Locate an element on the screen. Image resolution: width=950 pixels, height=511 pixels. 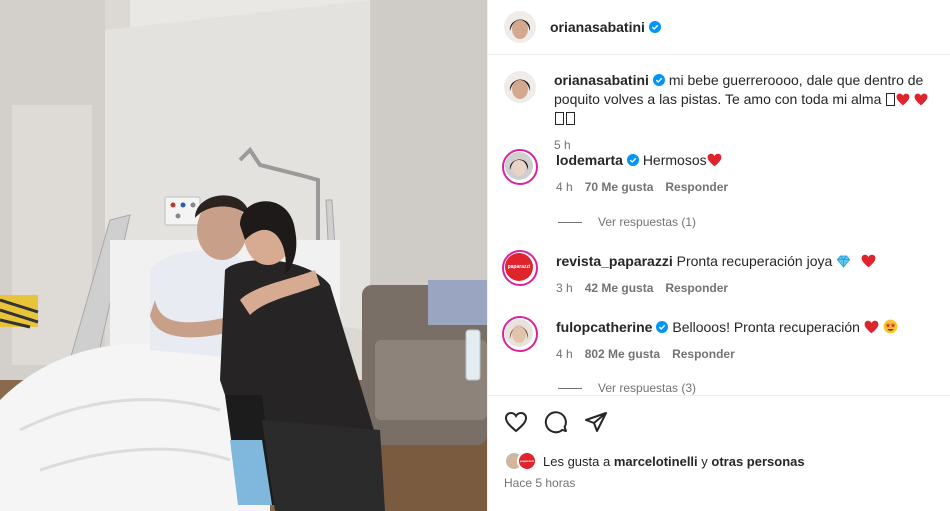
commenter-avatar: paparazzi is located at coordinates (520, 268).